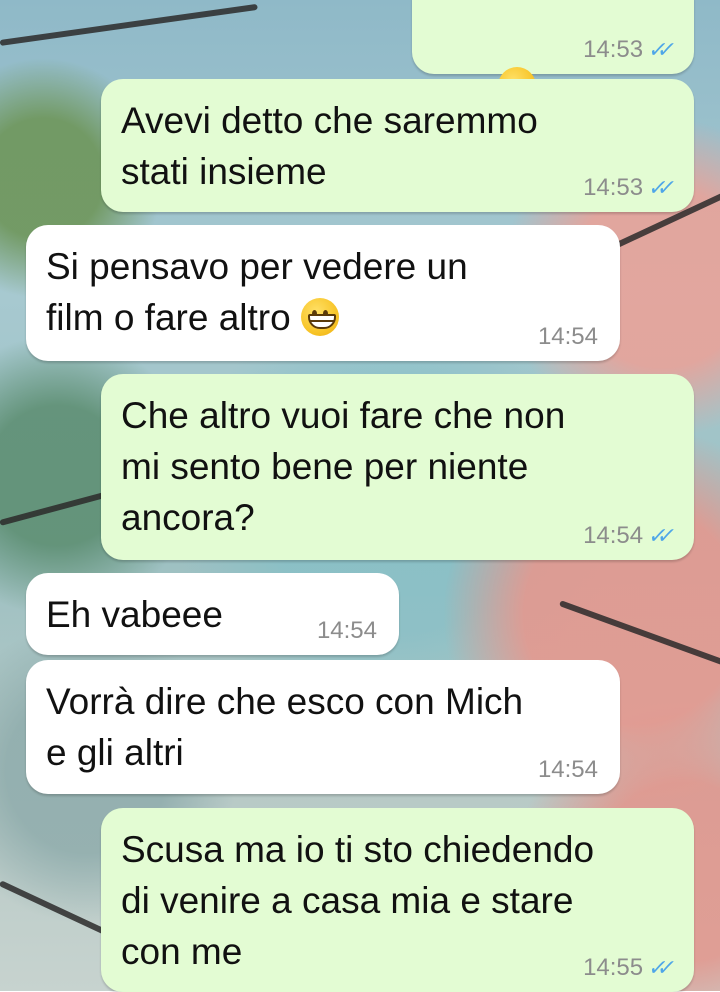  What do you see at coordinates (553, 78) in the screenshot?
I see `message-bubble-outgoing: 14:53 ✓✓` at bounding box center [553, 78].